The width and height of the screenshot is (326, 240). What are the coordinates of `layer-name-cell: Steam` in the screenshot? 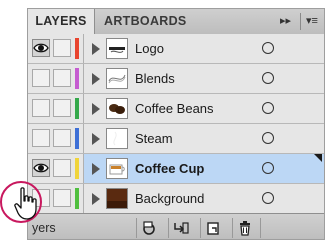 It's located at (203, 138).